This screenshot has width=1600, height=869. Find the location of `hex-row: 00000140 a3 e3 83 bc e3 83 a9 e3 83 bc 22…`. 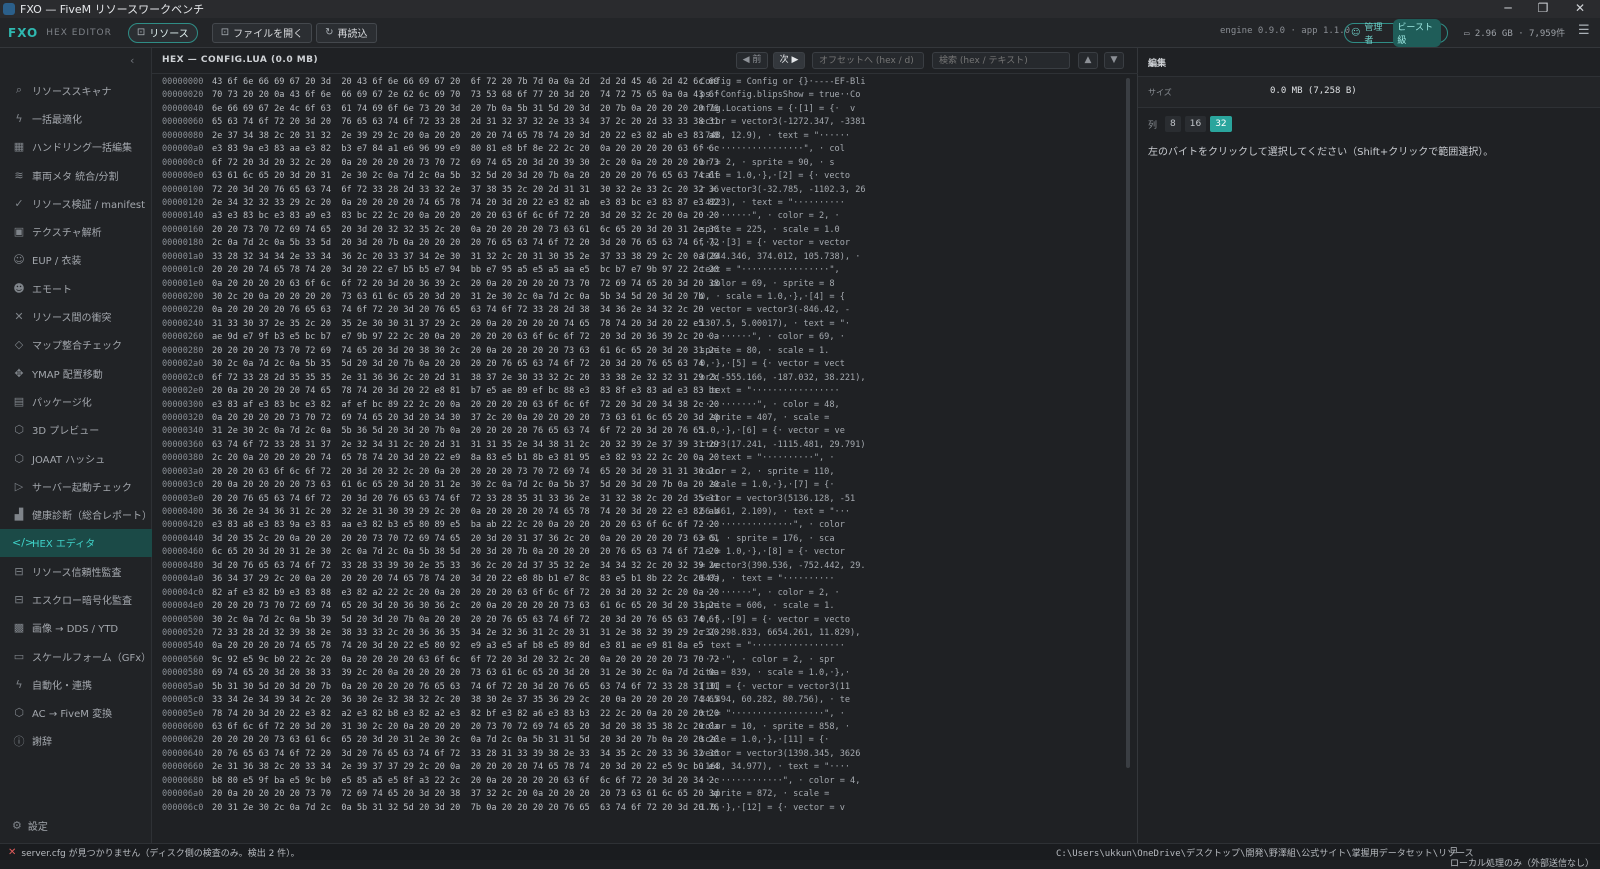

hex-row: 00000140 a3 e3 83 bc e3 83 a9 e3 83 bc 22… is located at coordinates (645, 216).